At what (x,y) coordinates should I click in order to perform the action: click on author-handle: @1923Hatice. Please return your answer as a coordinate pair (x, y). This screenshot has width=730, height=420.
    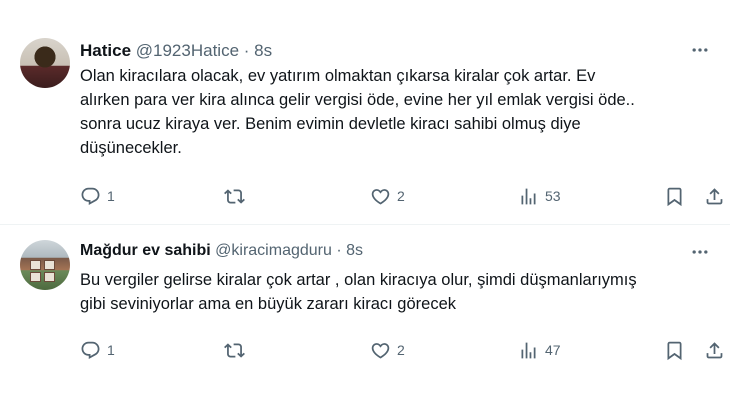
    Looking at the image, I should click on (187, 50).